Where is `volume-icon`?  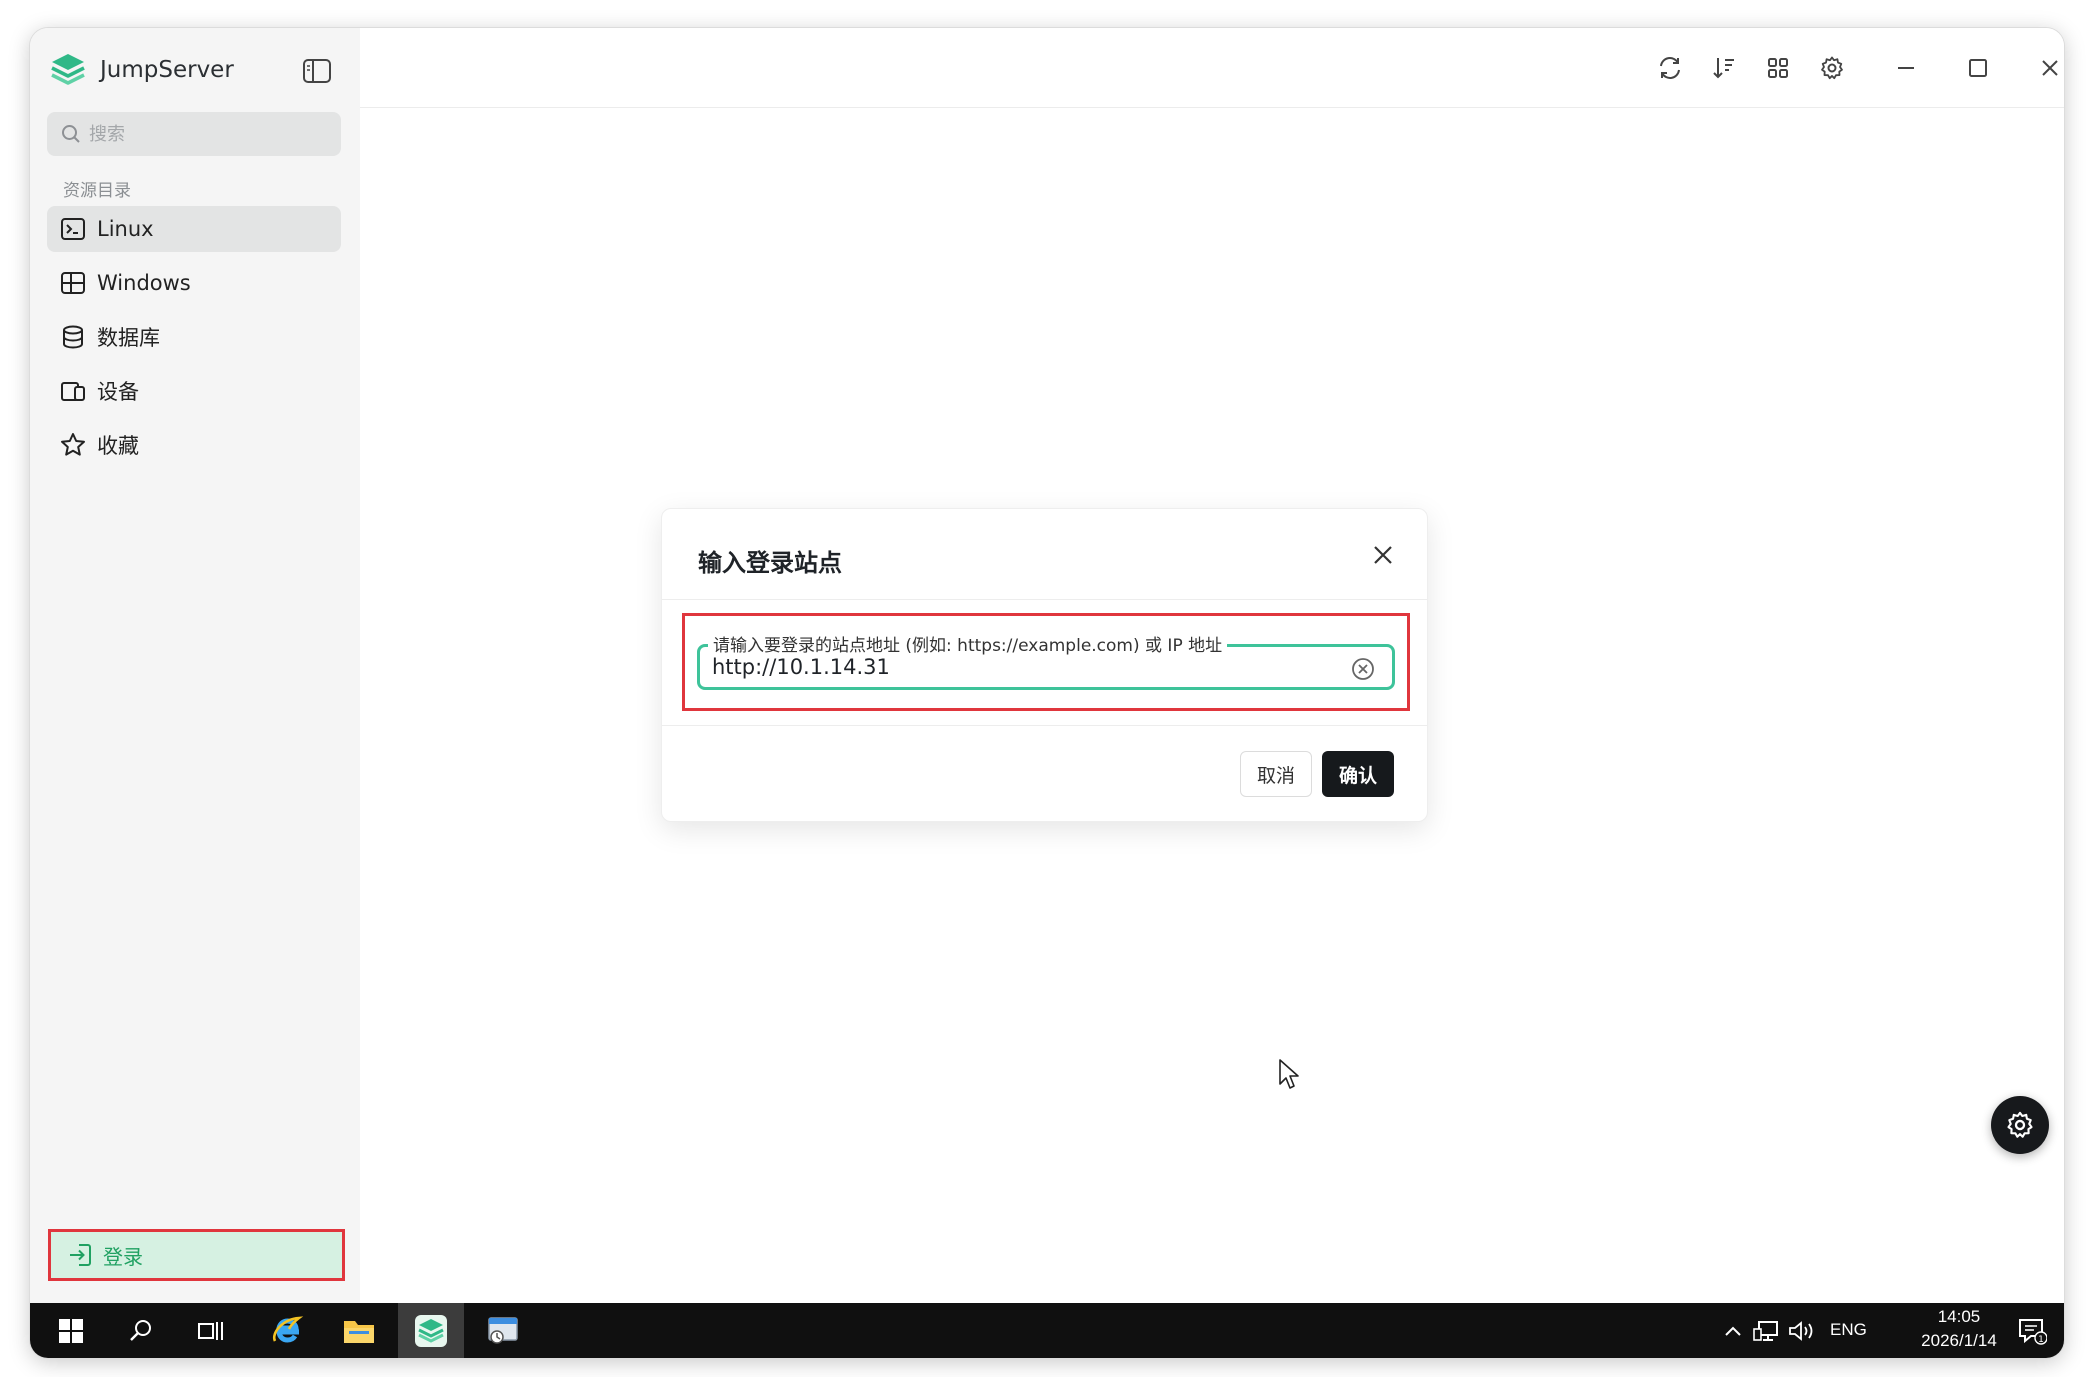 volume-icon is located at coordinates (1801, 1330).